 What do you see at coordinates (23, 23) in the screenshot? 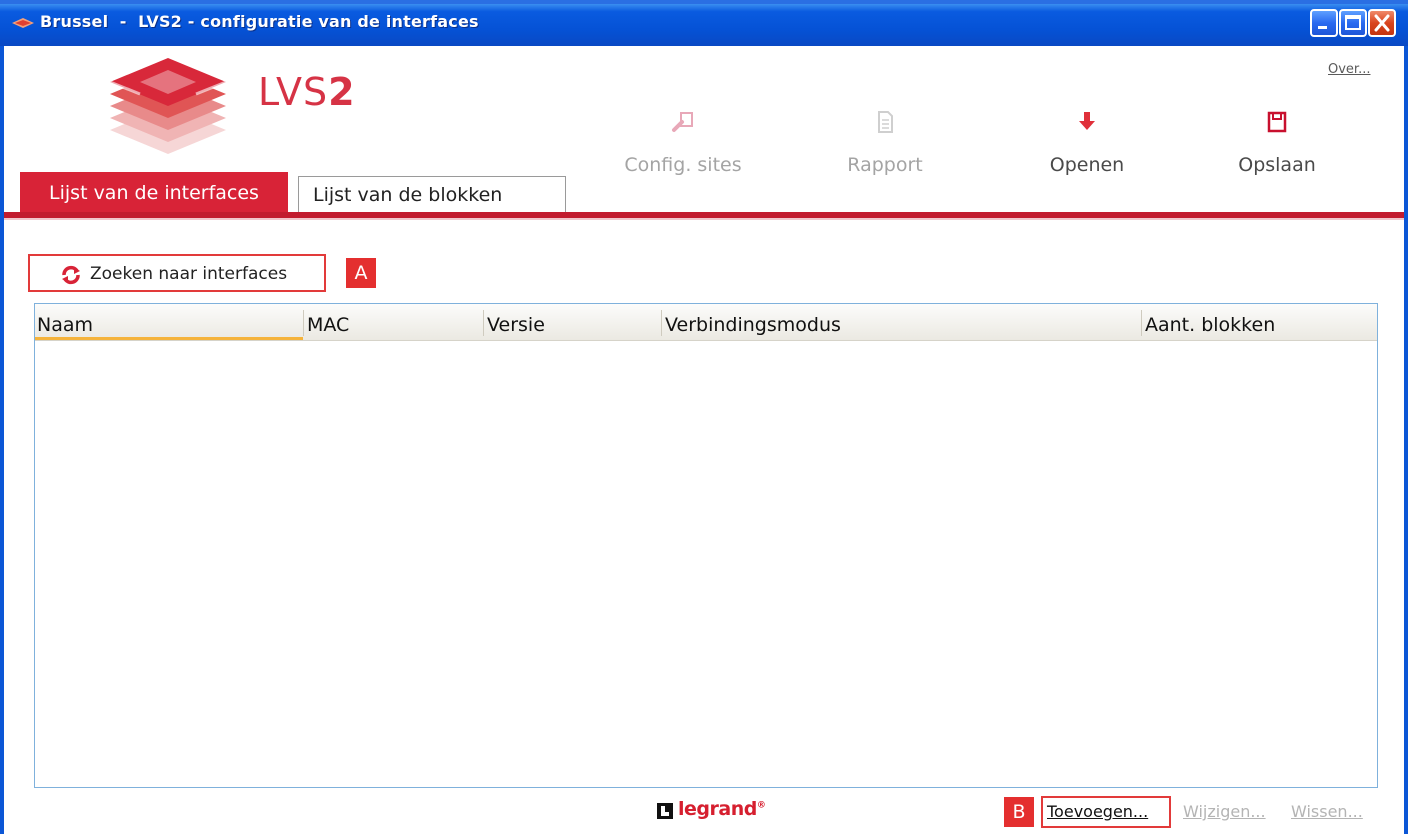
I see `lvs2-app-icon` at bounding box center [23, 23].